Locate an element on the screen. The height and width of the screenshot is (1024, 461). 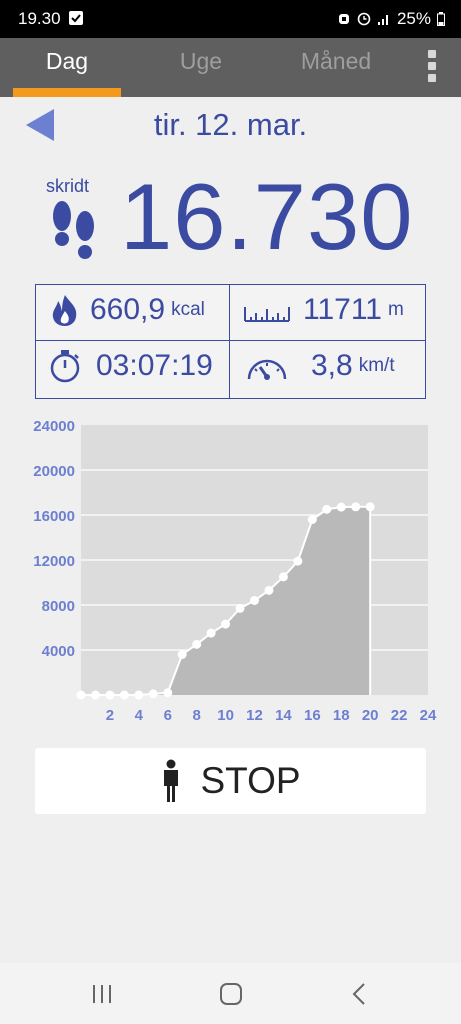
x-tick-label: 16 is located at coordinates (312, 715).